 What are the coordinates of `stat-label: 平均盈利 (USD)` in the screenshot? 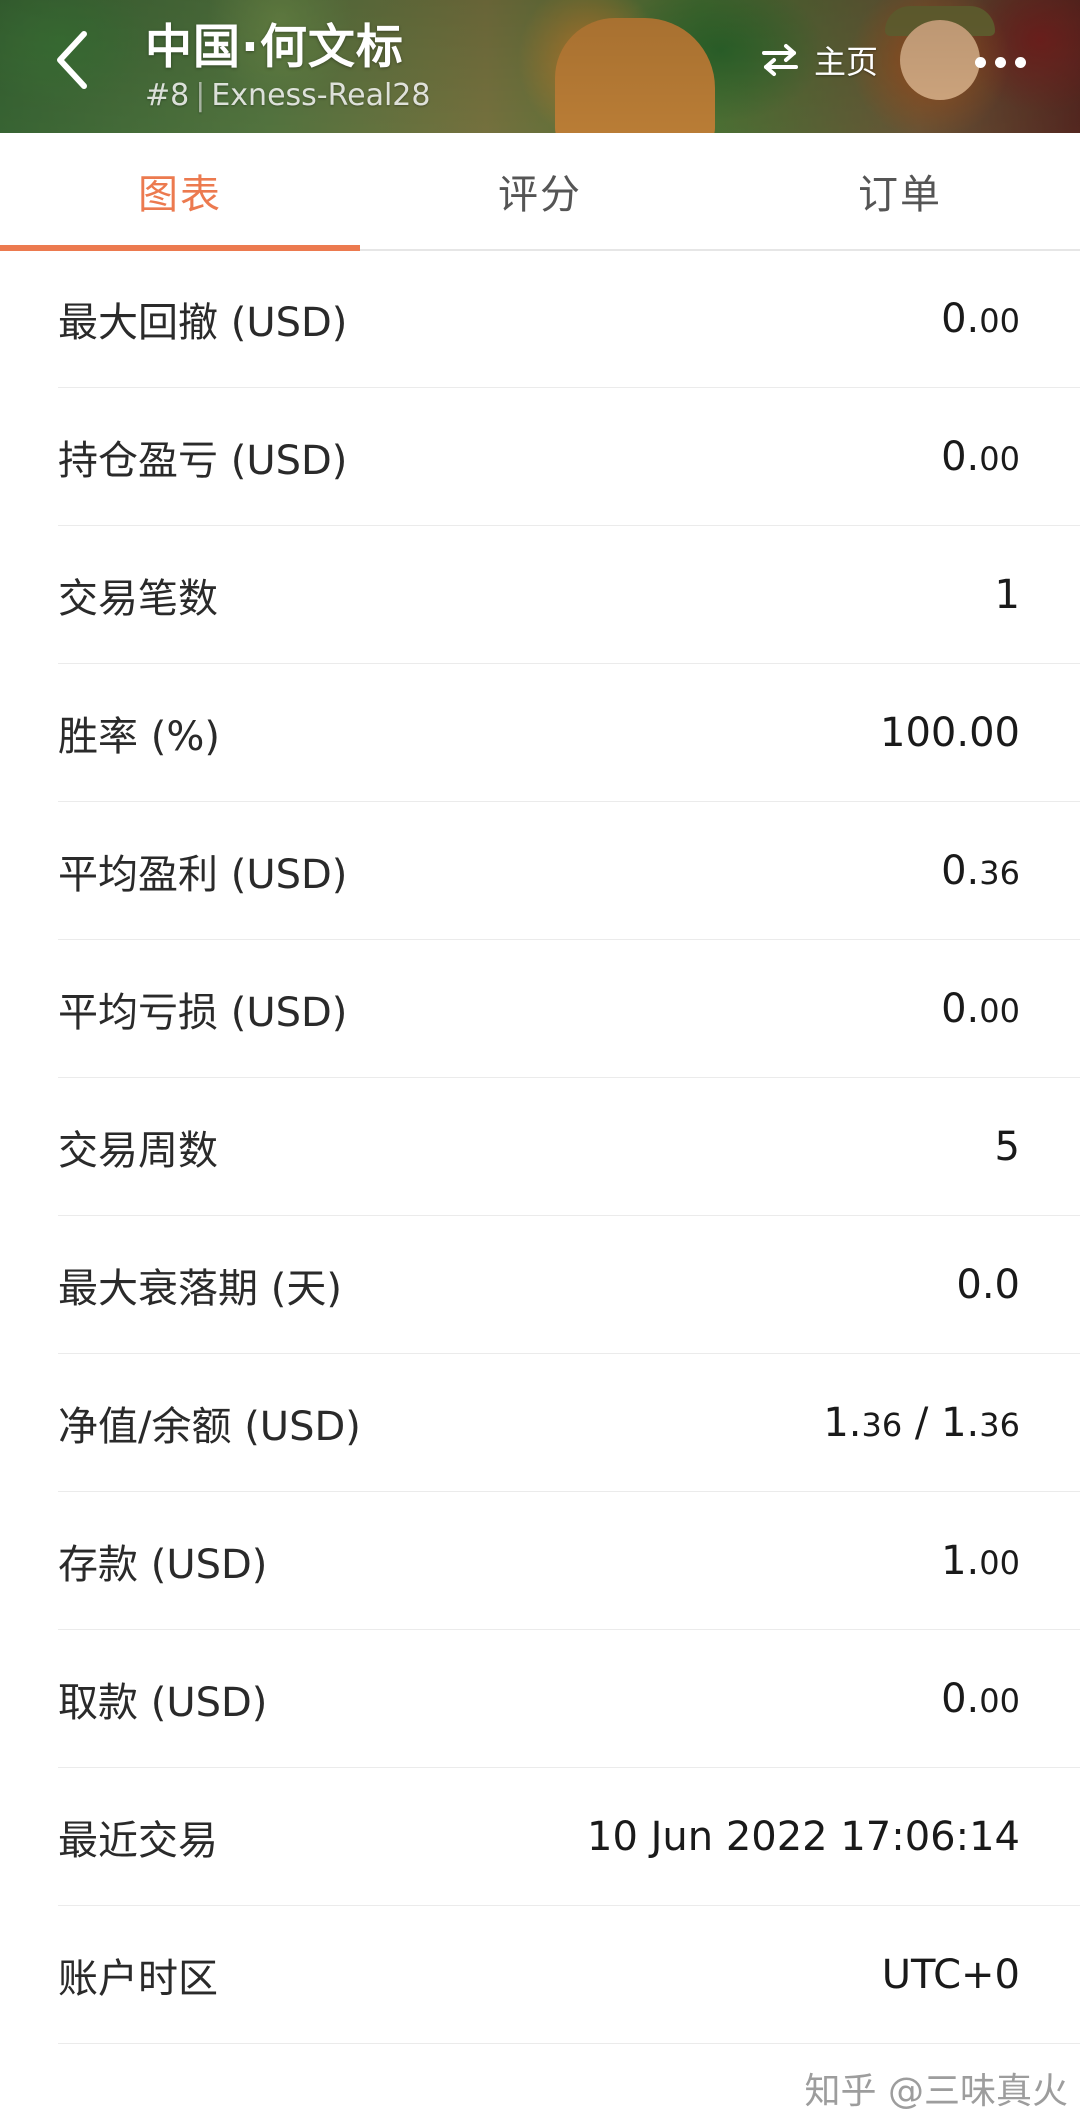 It's located at (203, 874).